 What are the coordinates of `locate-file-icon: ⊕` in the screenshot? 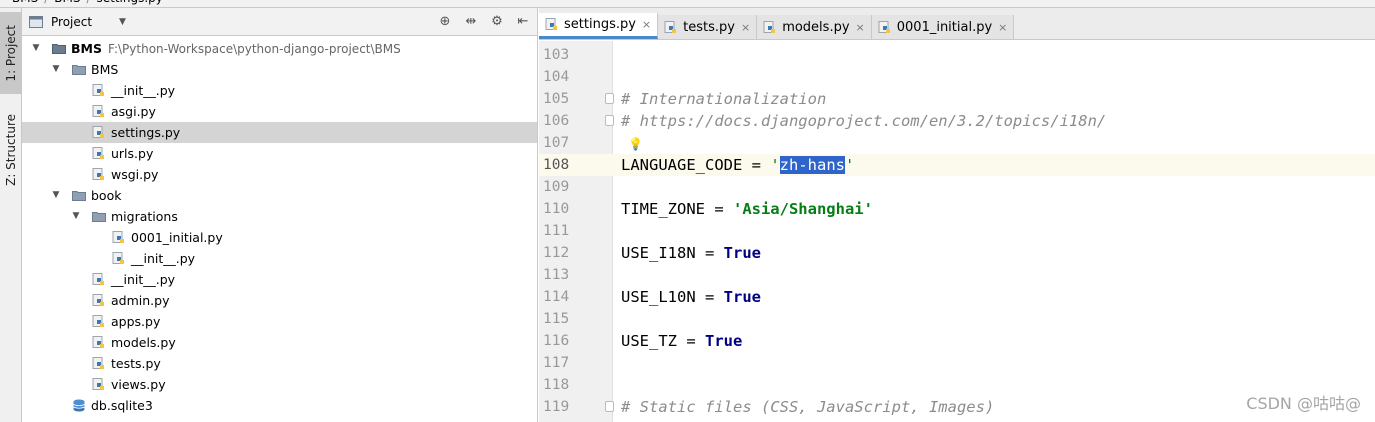 It's located at (445, 21).